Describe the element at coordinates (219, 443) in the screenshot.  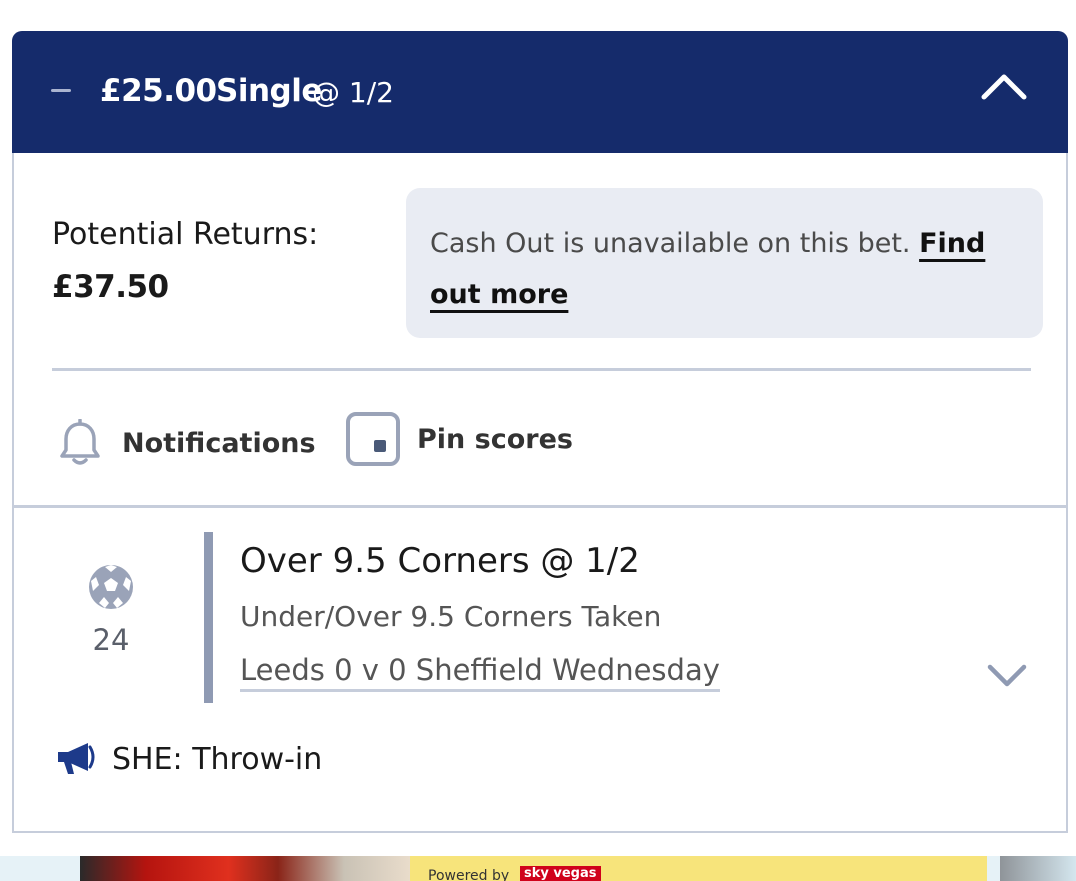
I see `notifications-label: Notifications` at that location.